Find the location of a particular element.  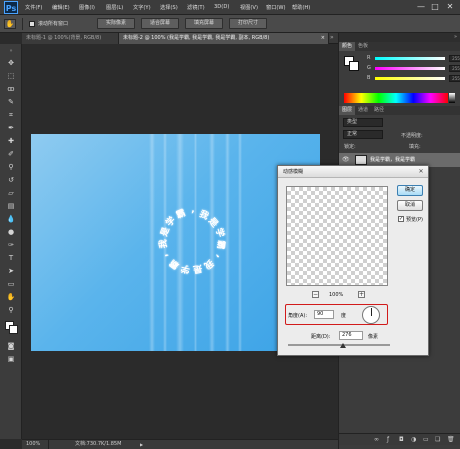

tab-overflow-icon: » is located at coordinates (332, 38).